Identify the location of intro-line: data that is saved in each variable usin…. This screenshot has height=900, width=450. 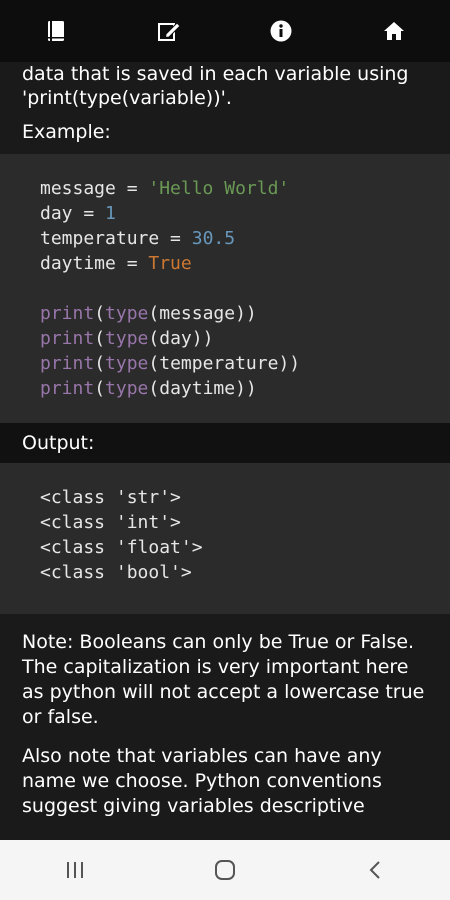
(215, 74).